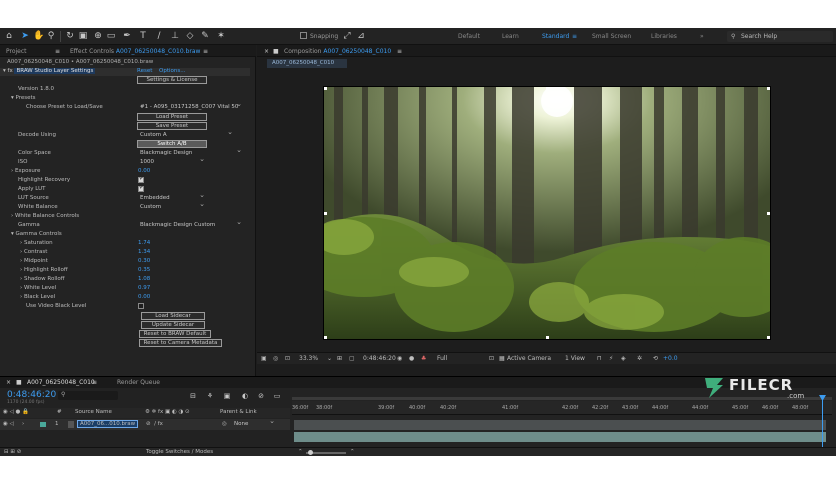  Describe the element at coordinates (261, 396) in the screenshot. I see `graph-editor-icon: ⊘` at that location.